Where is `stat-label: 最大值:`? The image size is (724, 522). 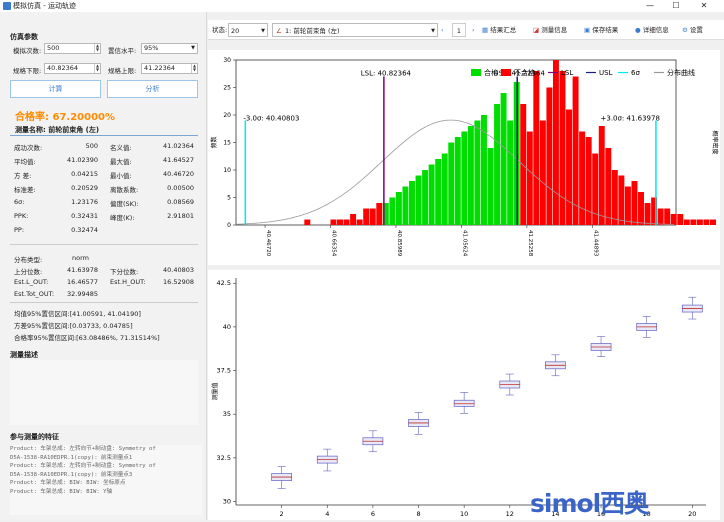
stat-label: 最大值: is located at coordinates (121, 162).